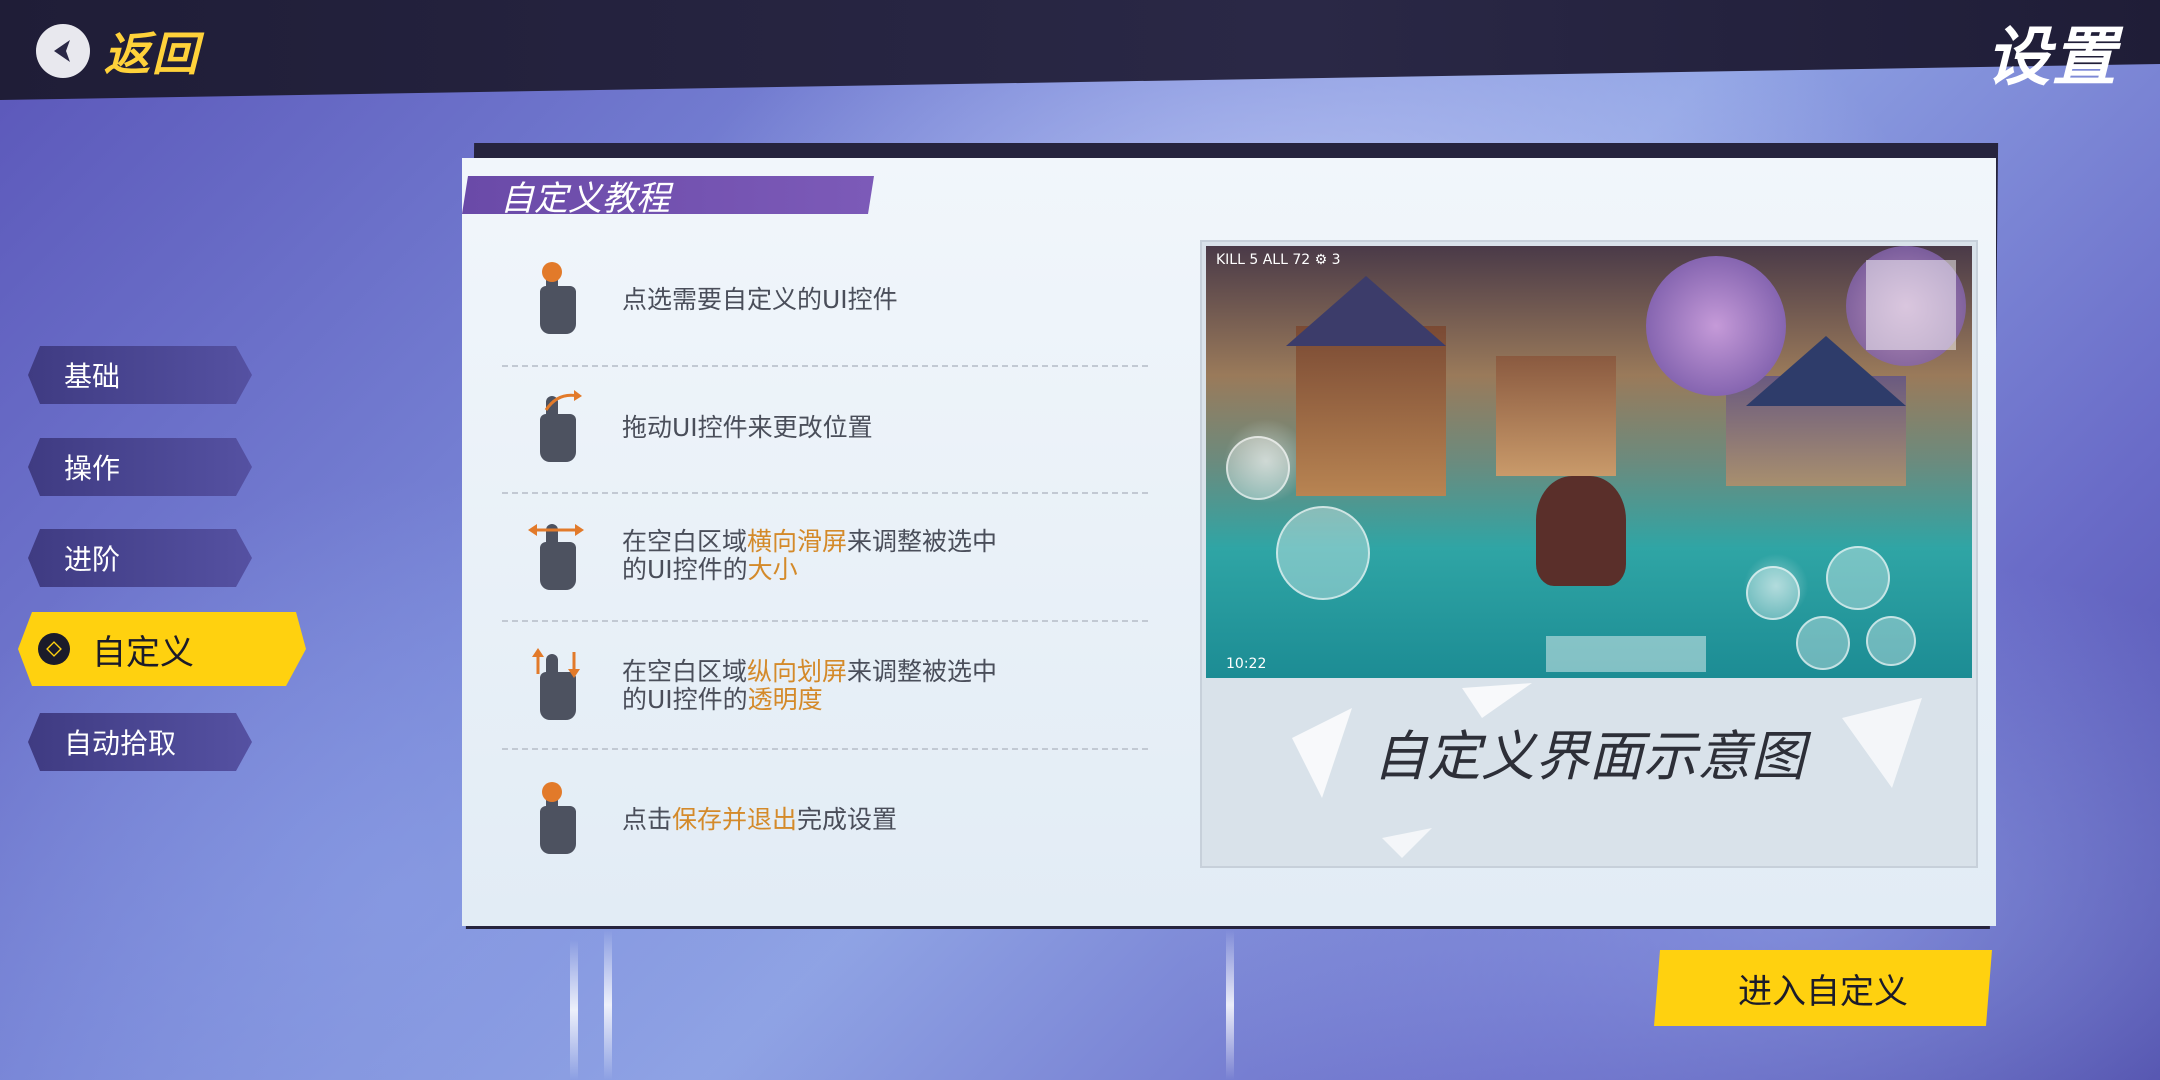 The image size is (2160, 1080). What do you see at coordinates (1589, 462) in the screenshot?
I see `gameplay-screenshot: KILL 5 ALL 72 ⚙ 3 10:22` at bounding box center [1589, 462].